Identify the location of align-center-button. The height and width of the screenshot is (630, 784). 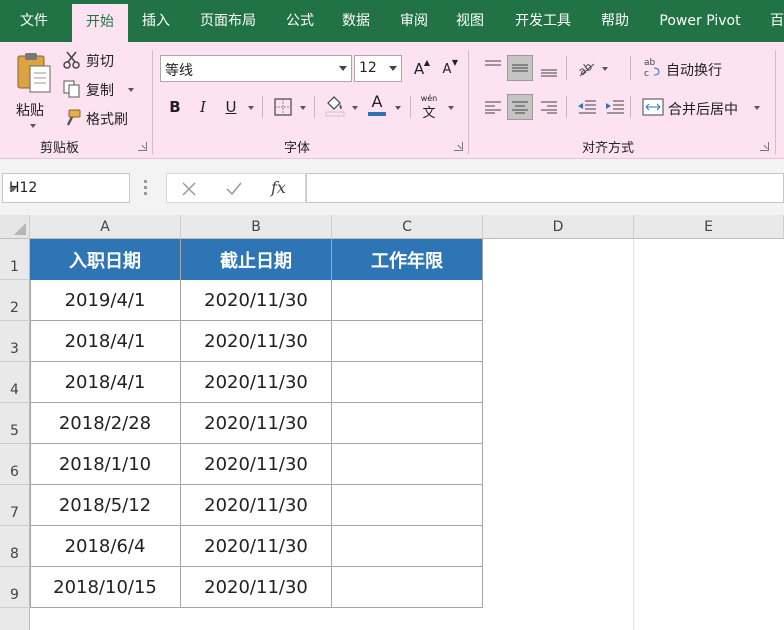
(520, 107).